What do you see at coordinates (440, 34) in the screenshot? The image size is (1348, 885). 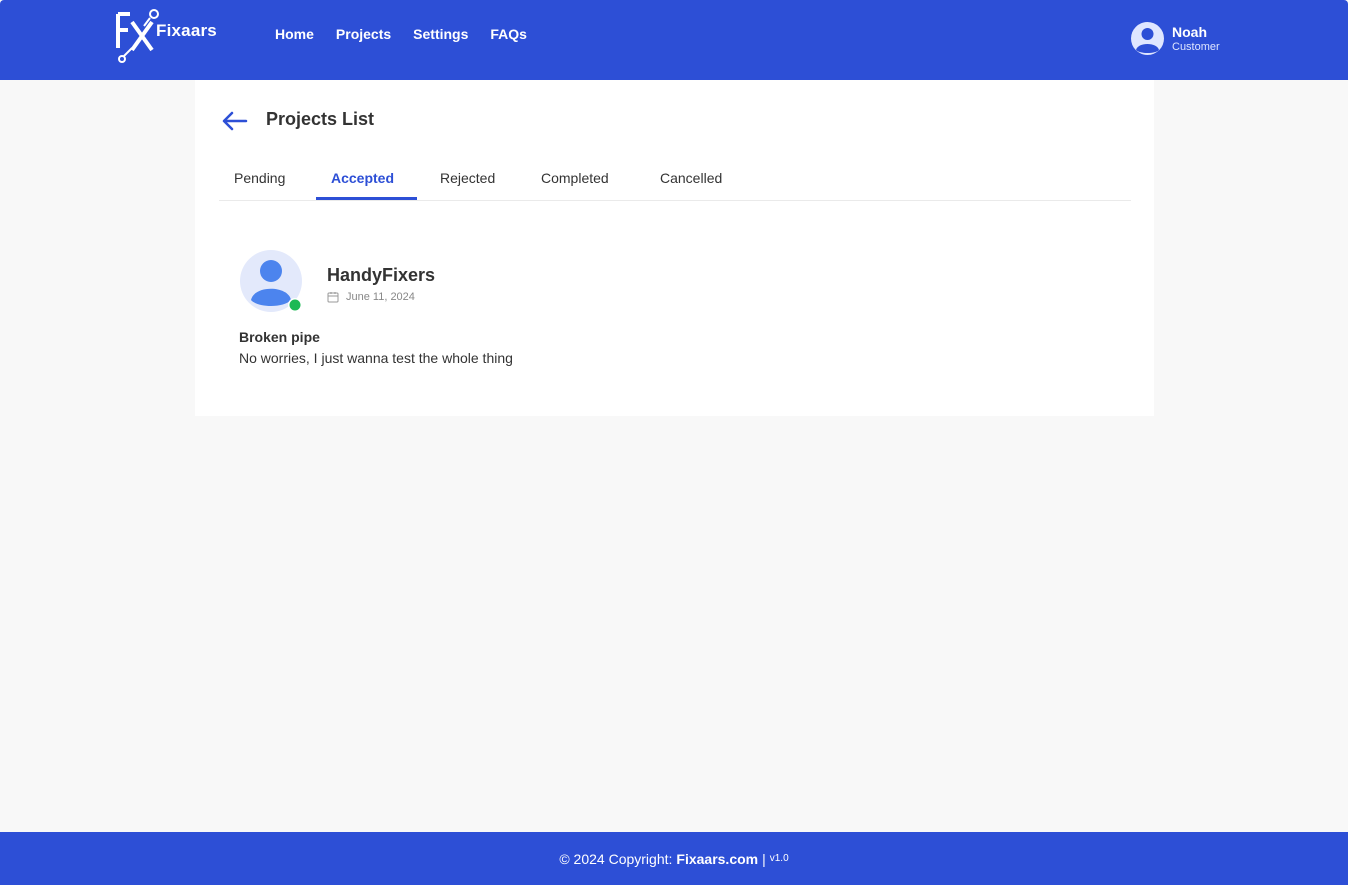 I see `nav-settings: Settings` at bounding box center [440, 34].